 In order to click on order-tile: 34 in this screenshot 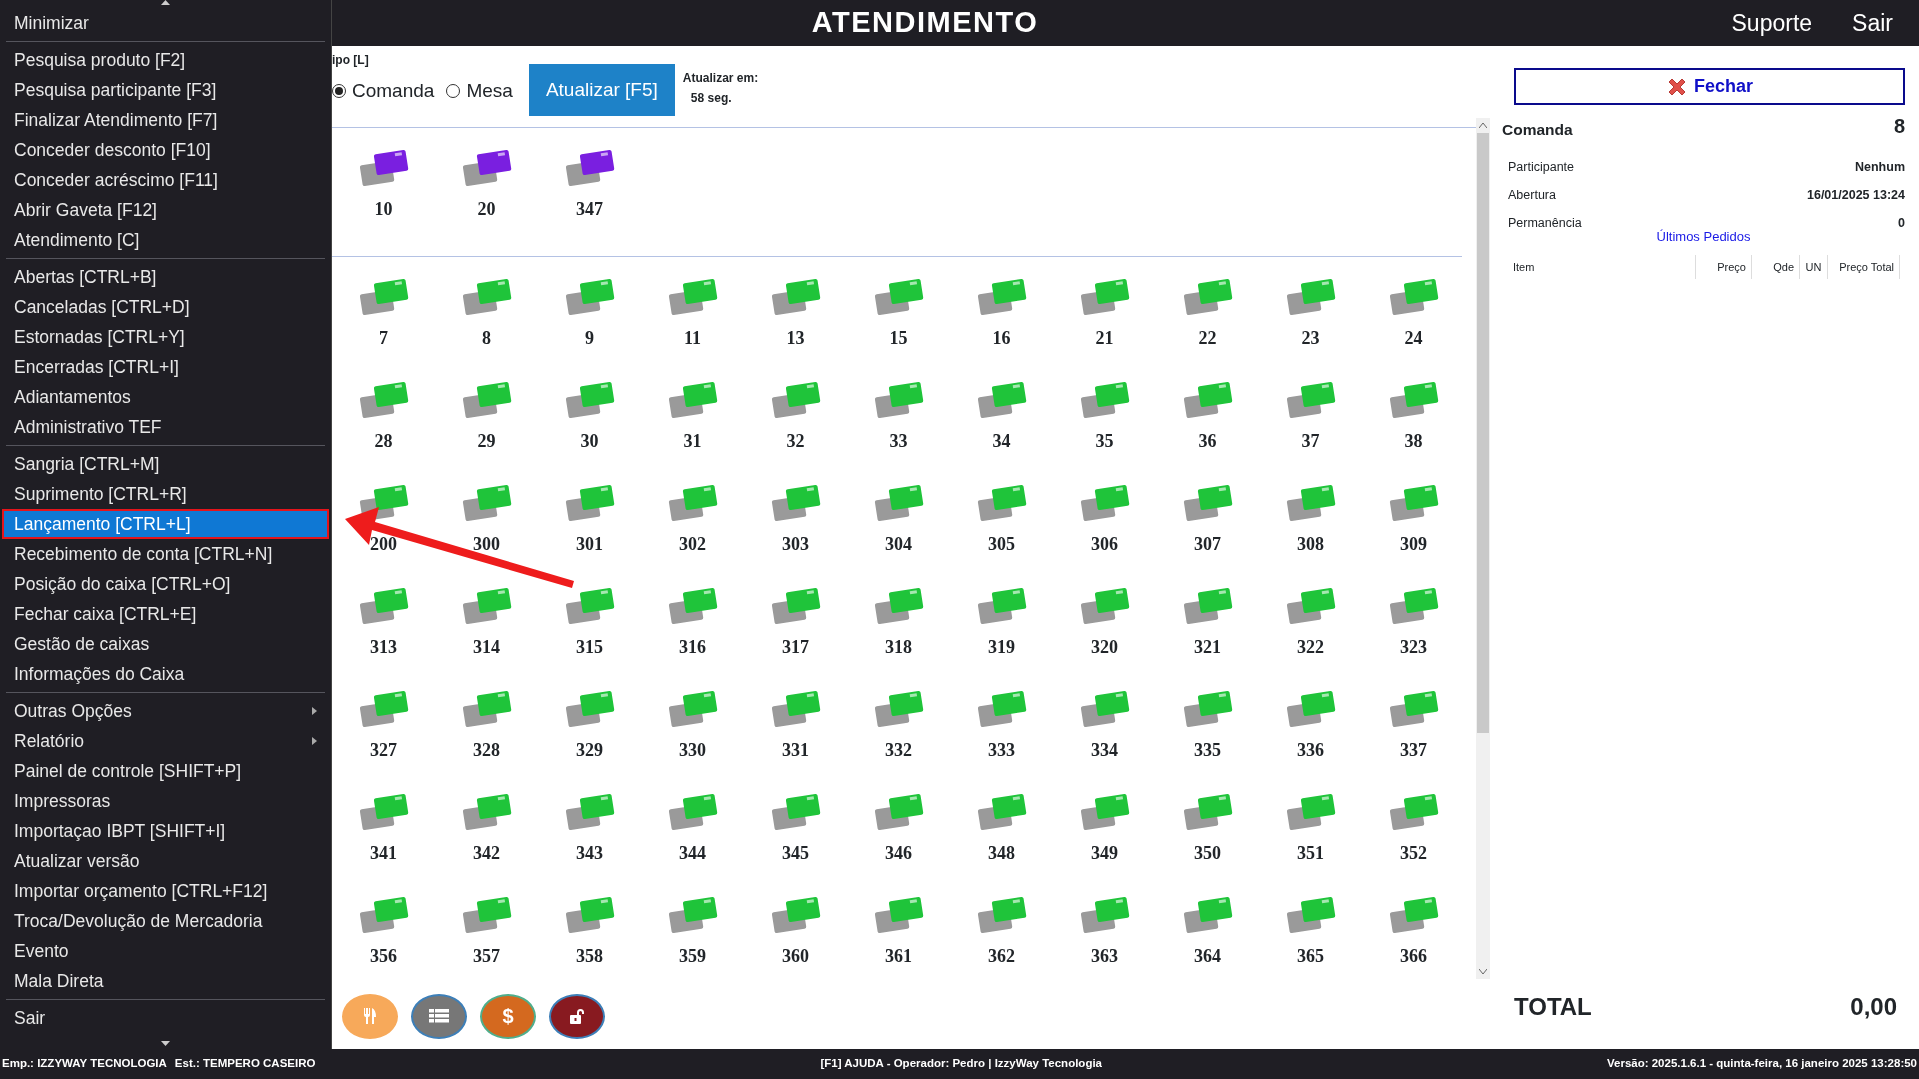, I will do `click(1001, 431)`.